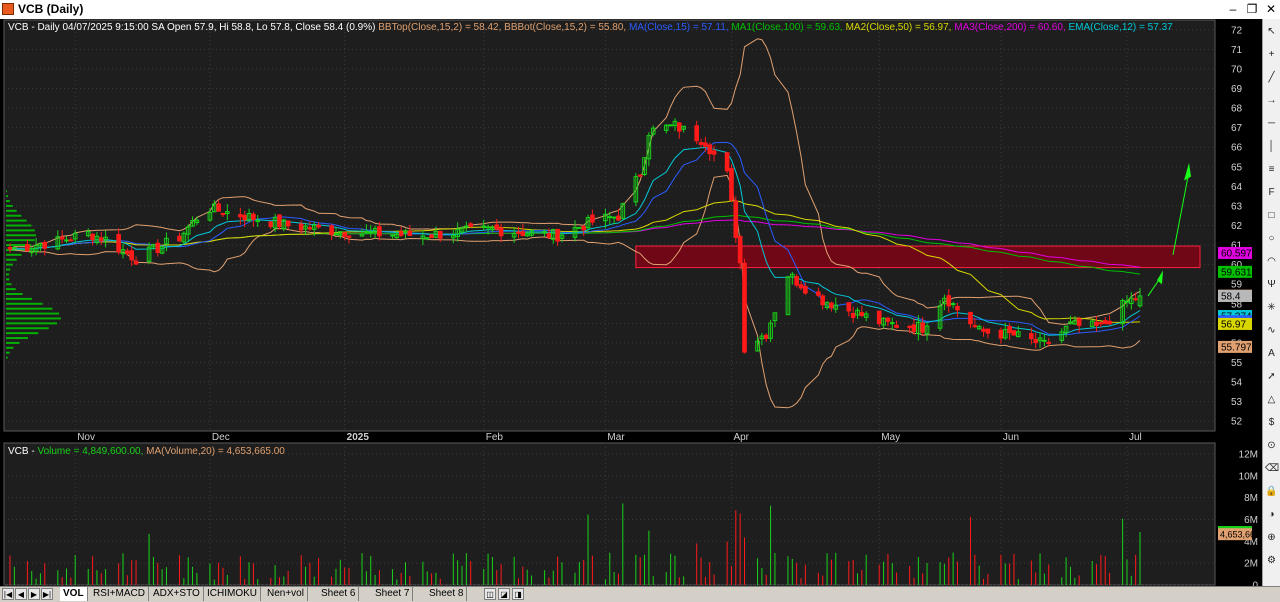  Describe the element at coordinates (1252, 9) in the screenshot. I see `restore-button: ❐` at that location.